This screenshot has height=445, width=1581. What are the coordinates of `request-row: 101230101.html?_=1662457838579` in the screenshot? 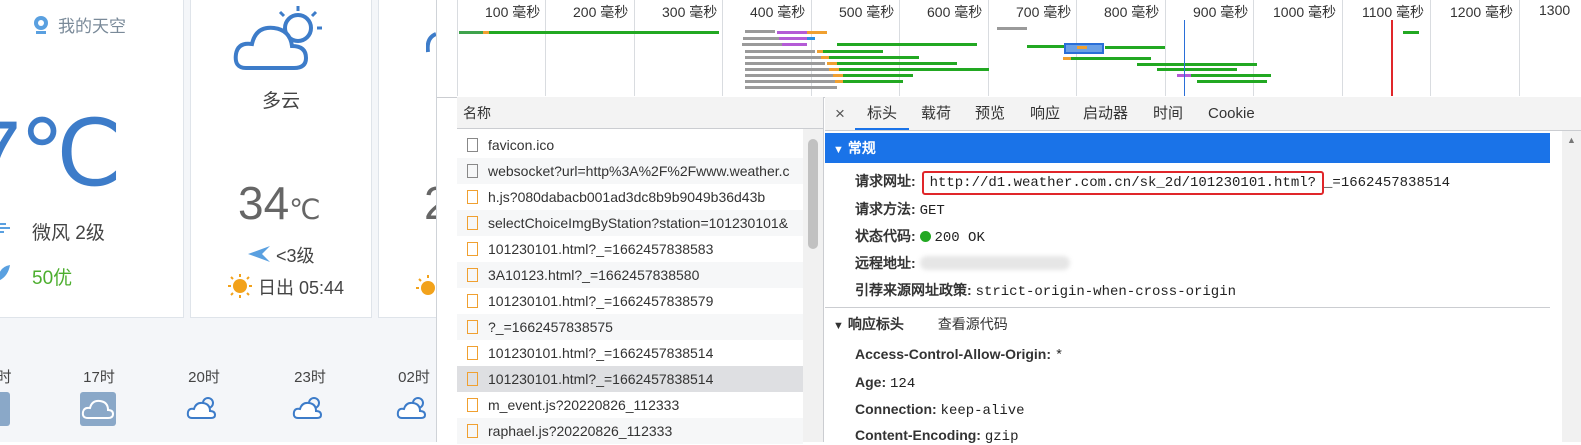 It's located at (630, 301).